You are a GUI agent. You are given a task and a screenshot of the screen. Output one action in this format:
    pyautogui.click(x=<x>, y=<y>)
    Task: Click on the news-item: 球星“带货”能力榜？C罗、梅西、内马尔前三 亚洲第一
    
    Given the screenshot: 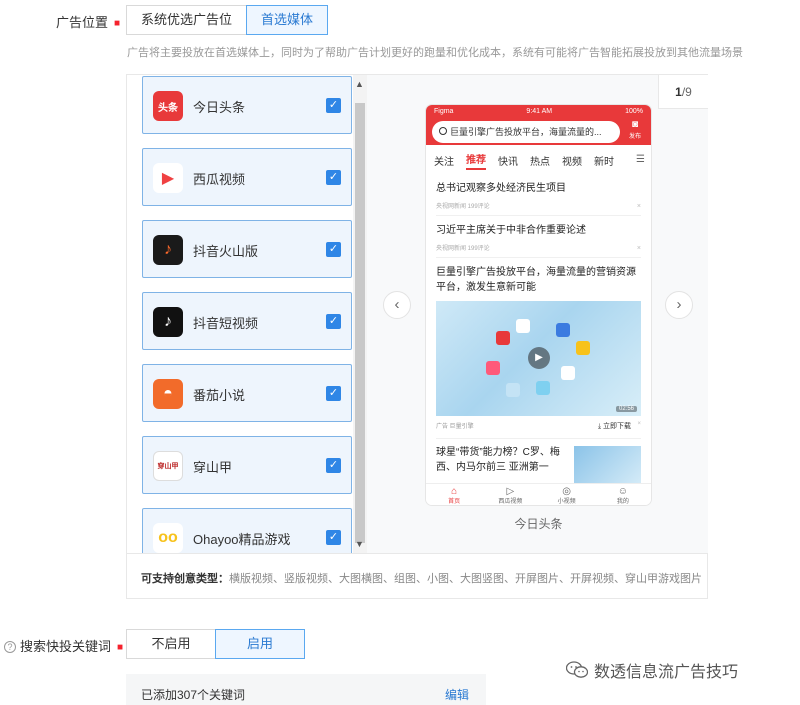 What is the action you would take?
    pyautogui.click(x=498, y=460)
    